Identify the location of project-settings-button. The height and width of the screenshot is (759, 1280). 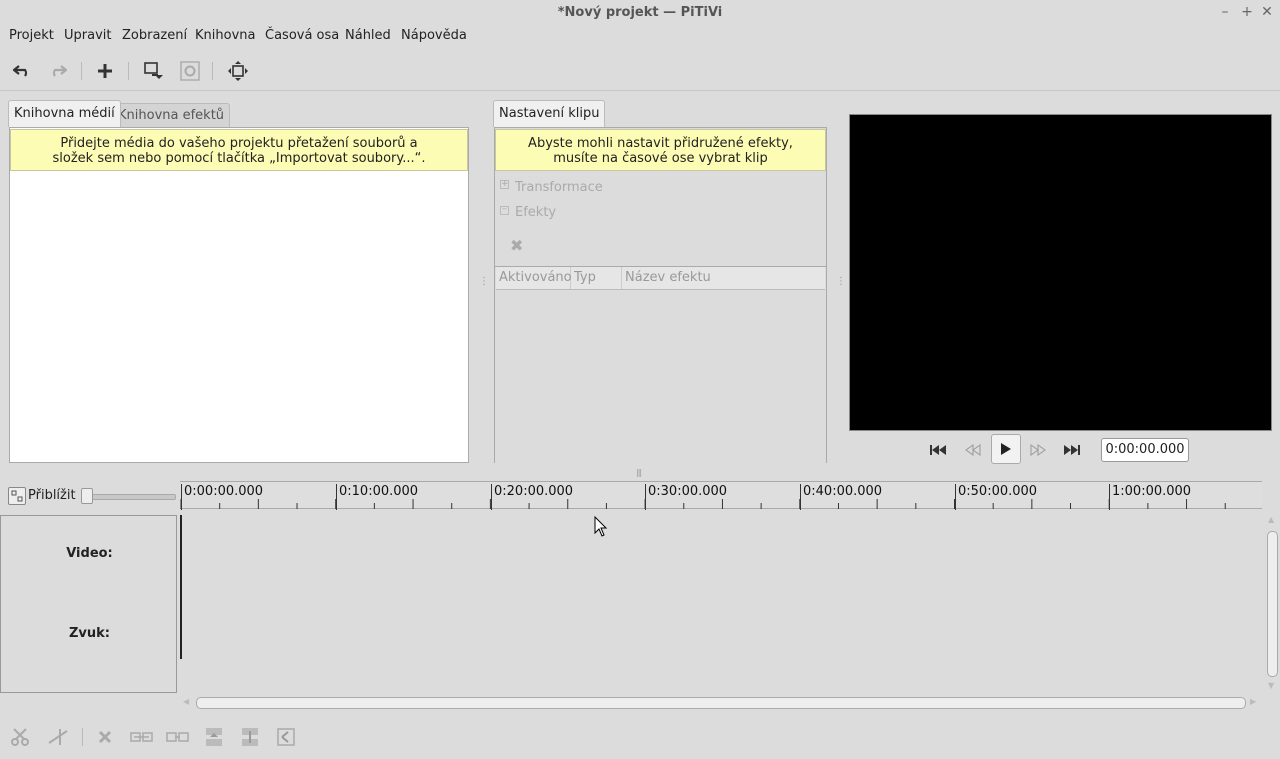
(190, 71).